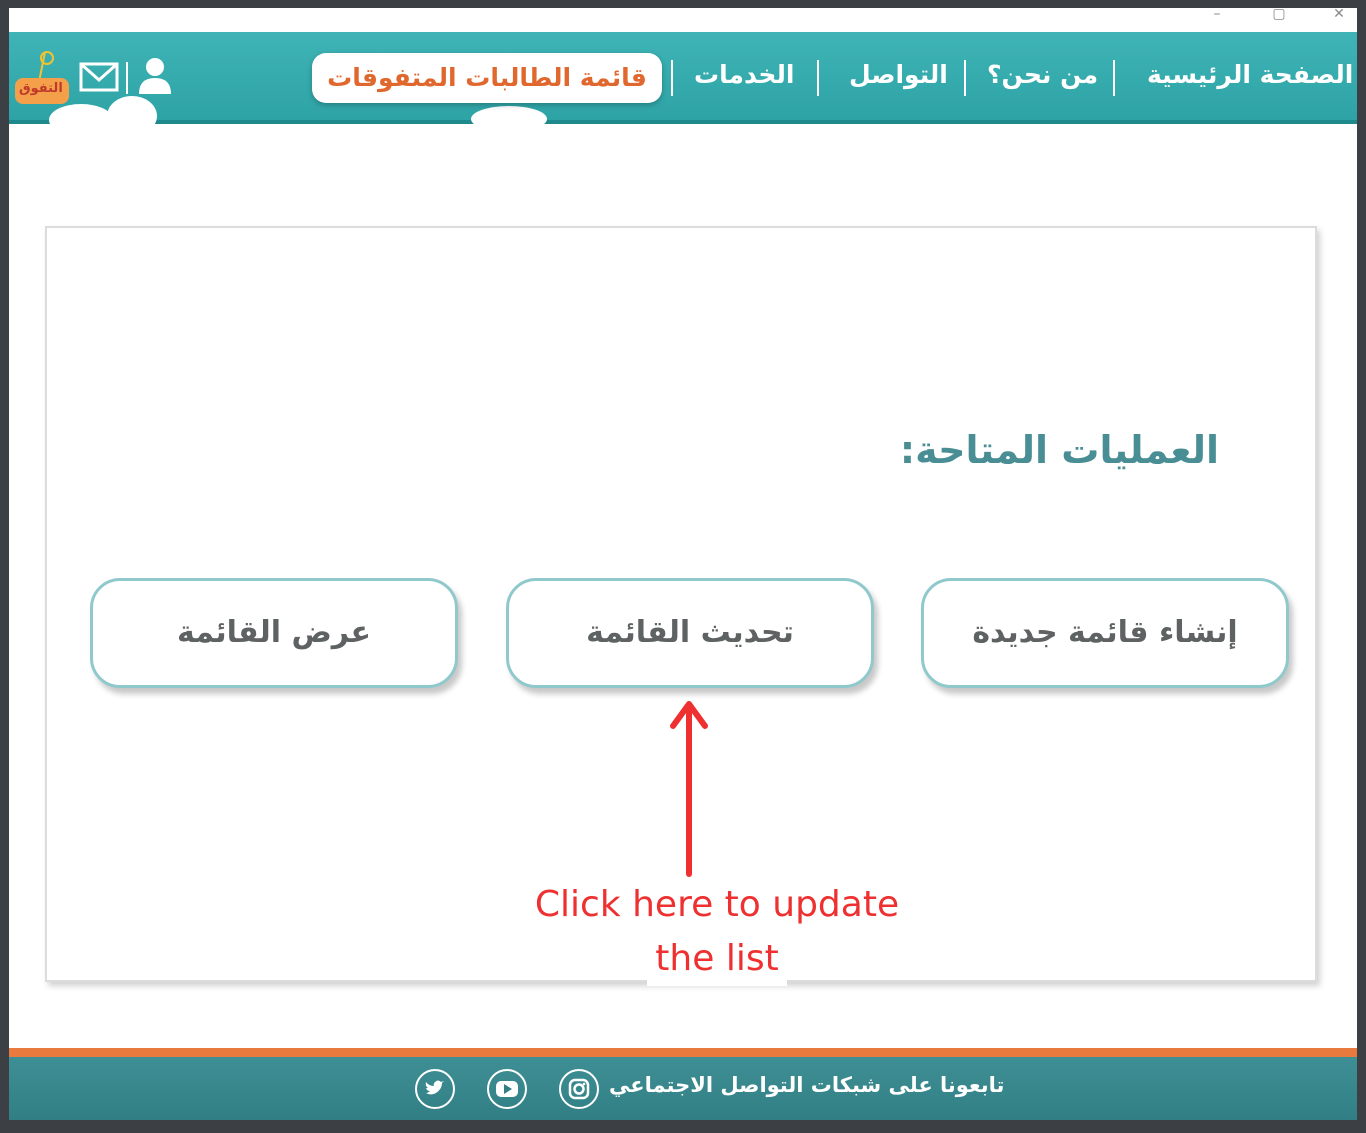  What do you see at coordinates (435, 1089) in the screenshot?
I see `twitter-icon` at bounding box center [435, 1089].